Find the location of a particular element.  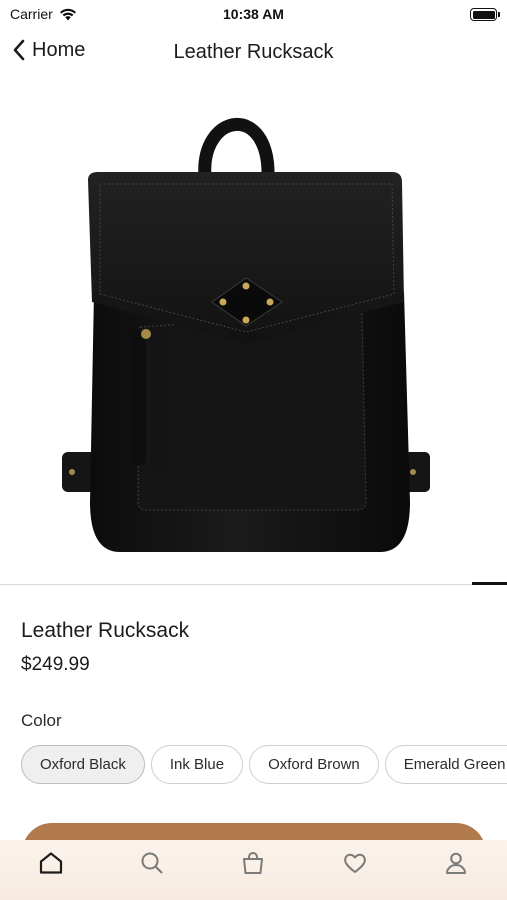

tab-profile is located at coordinates (456, 872).